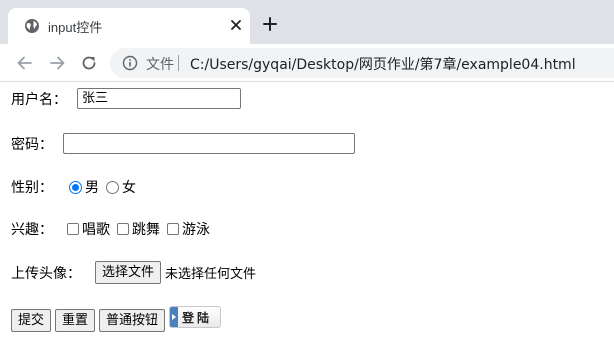 Image resolution: width=614 pixels, height=362 pixels. I want to click on username-label: 用户名：, so click(39, 99).